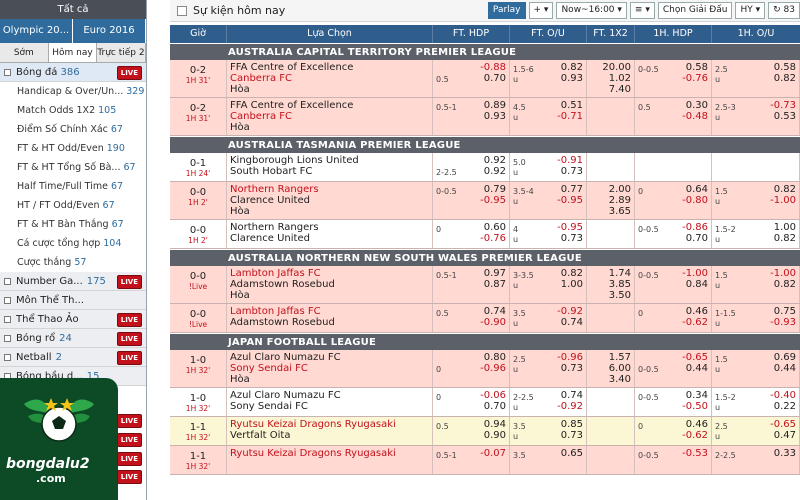 The image size is (800, 500). What do you see at coordinates (570, 116) in the screenshot?
I see `odds-value: -0.71` at bounding box center [570, 116].